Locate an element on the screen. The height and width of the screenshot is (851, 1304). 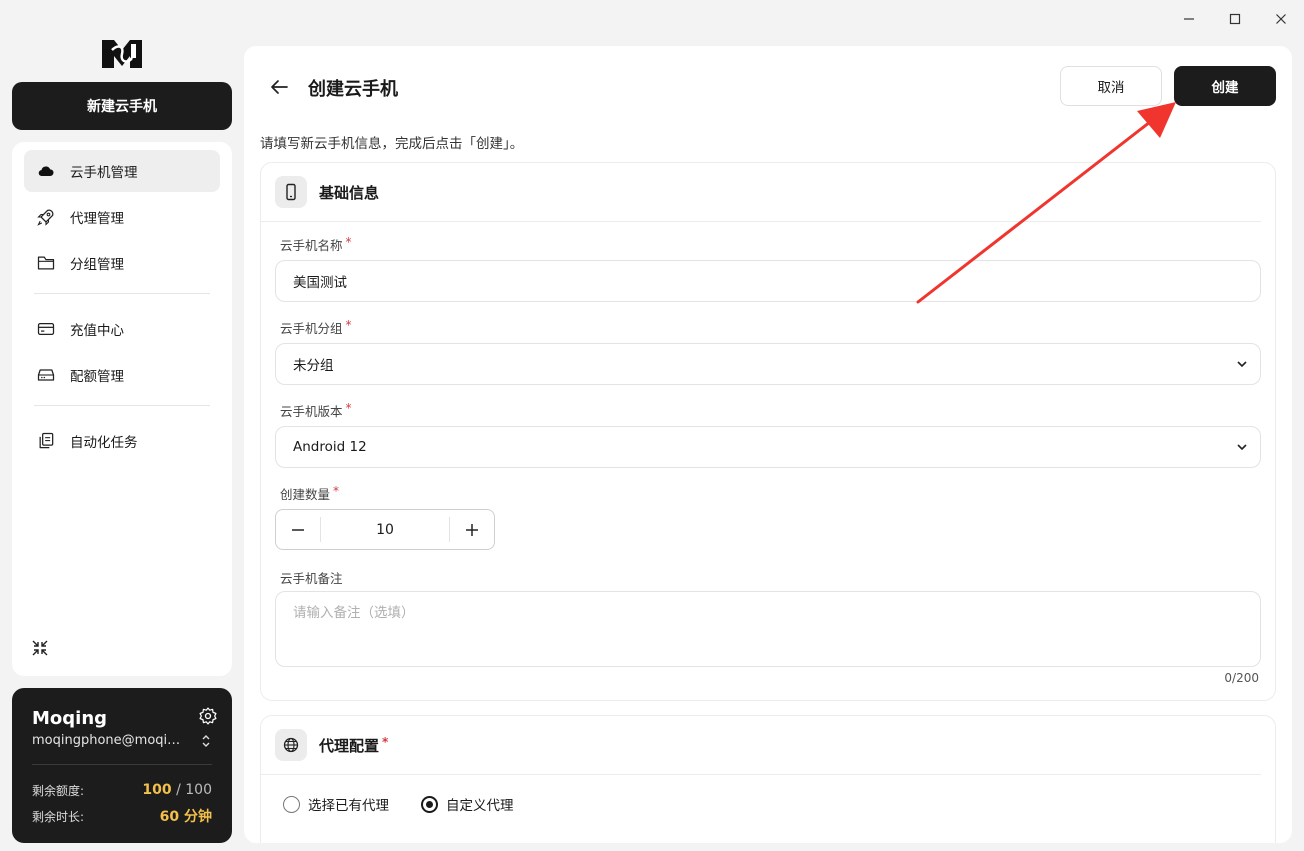
folder-icon is located at coordinates (46, 263).